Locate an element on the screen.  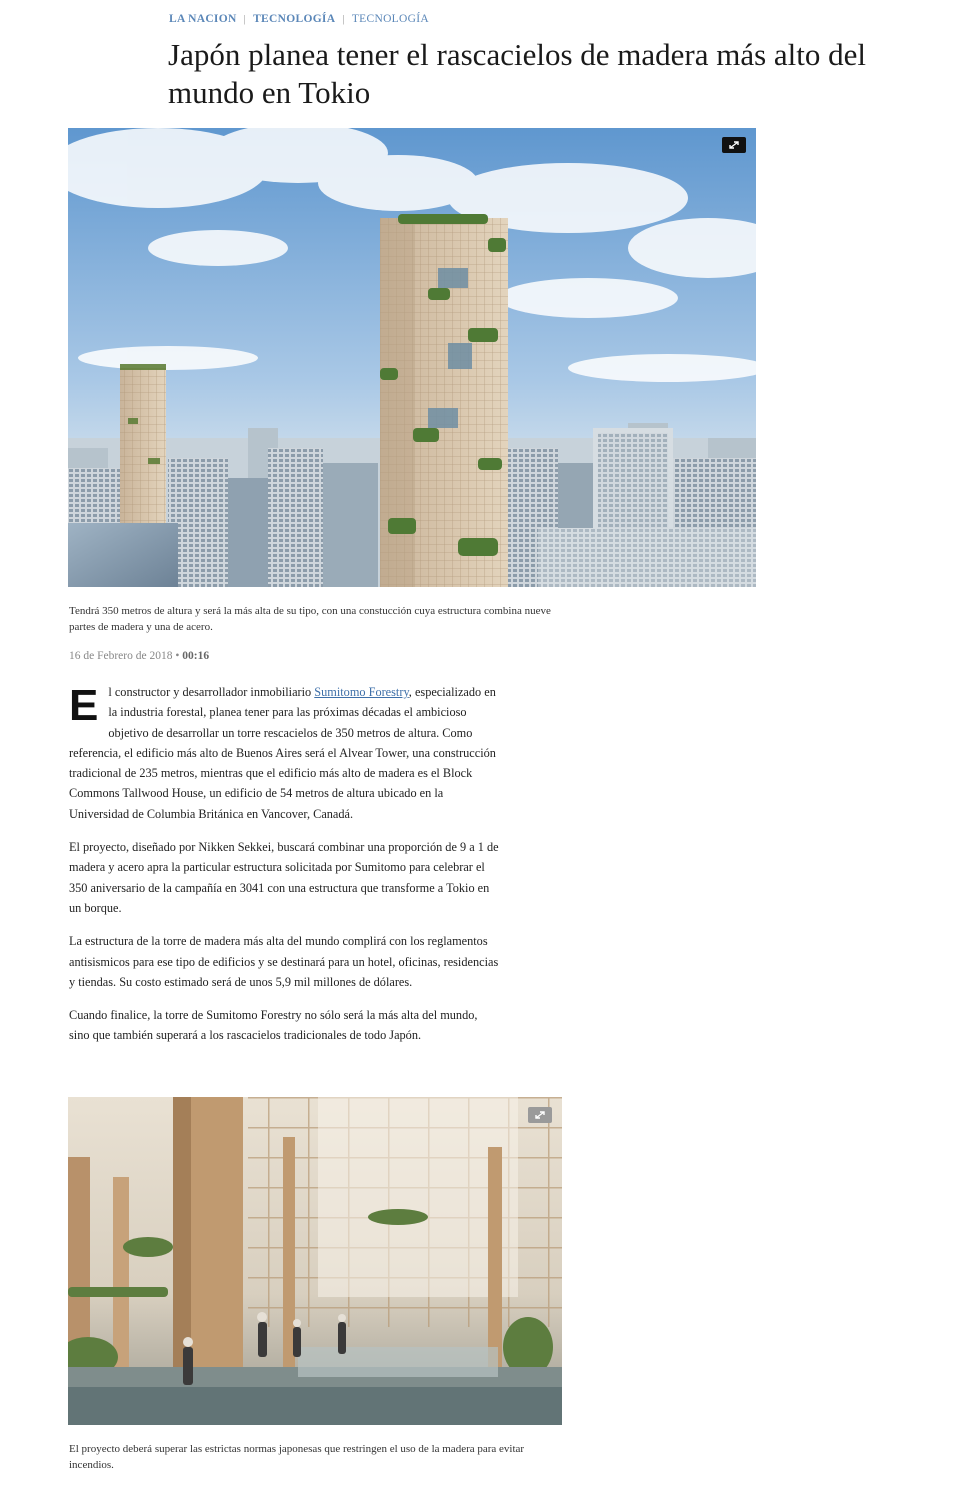
publish-date: 16 de Febrero de 2018 is located at coordinates (121, 656).